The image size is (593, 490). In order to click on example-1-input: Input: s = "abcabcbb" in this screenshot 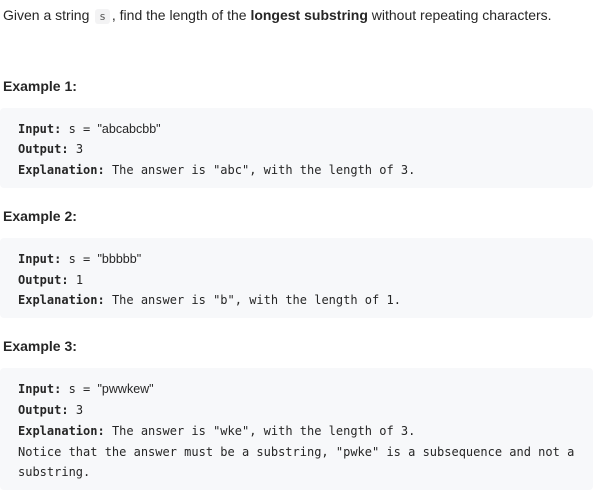, I will do `click(89, 129)`.